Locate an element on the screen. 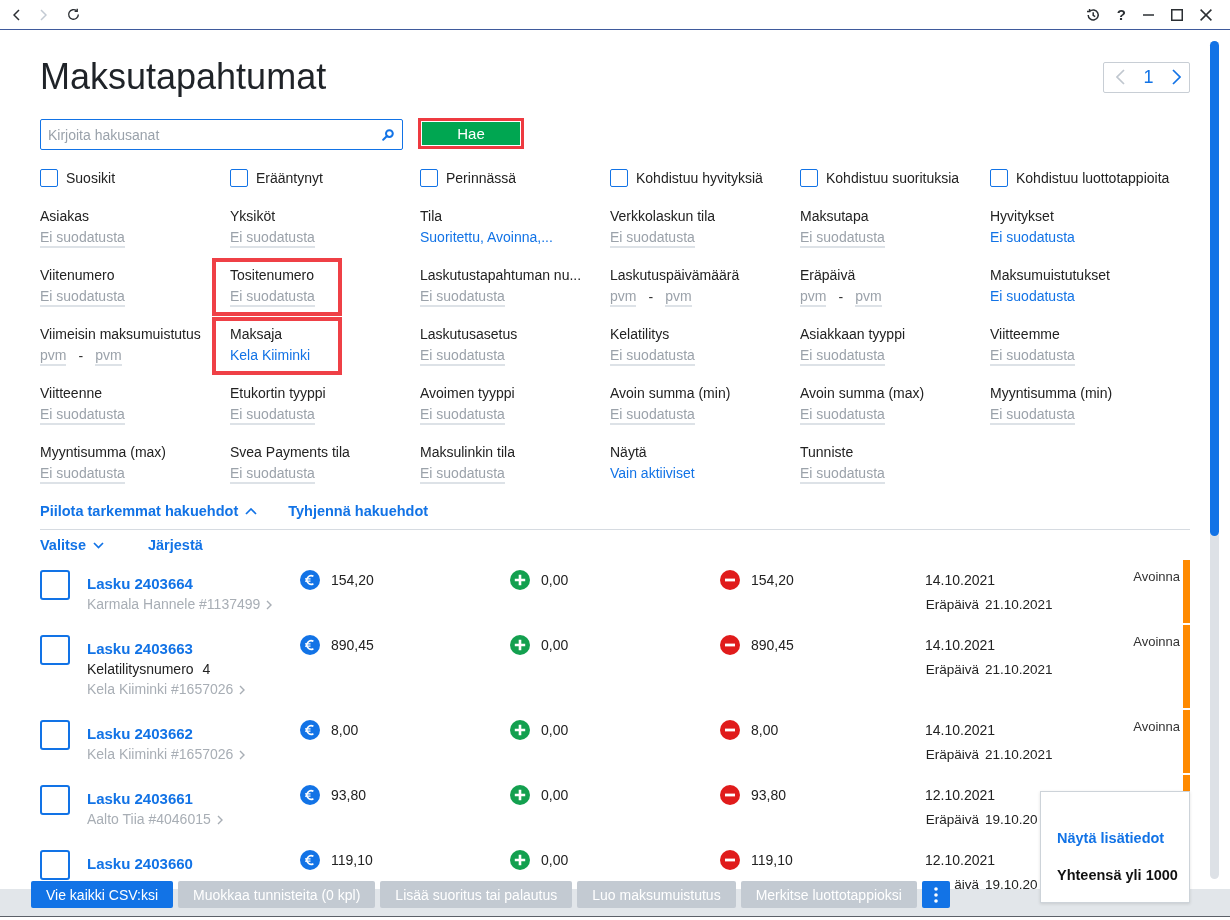 The height and width of the screenshot is (920, 1230). filter-label: Avoin summa (min) is located at coordinates (670, 393).